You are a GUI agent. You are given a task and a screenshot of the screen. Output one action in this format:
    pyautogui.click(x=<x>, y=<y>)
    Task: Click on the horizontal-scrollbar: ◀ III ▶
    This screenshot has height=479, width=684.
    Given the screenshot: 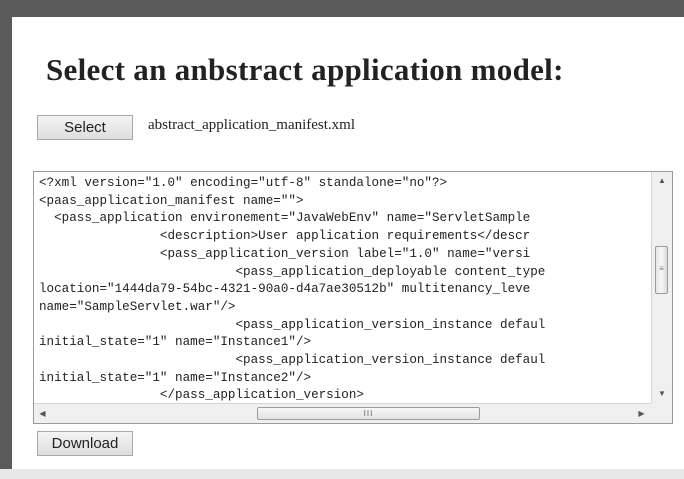 What is the action you would take?
    pyautogui.click(x=342, y=413)
    